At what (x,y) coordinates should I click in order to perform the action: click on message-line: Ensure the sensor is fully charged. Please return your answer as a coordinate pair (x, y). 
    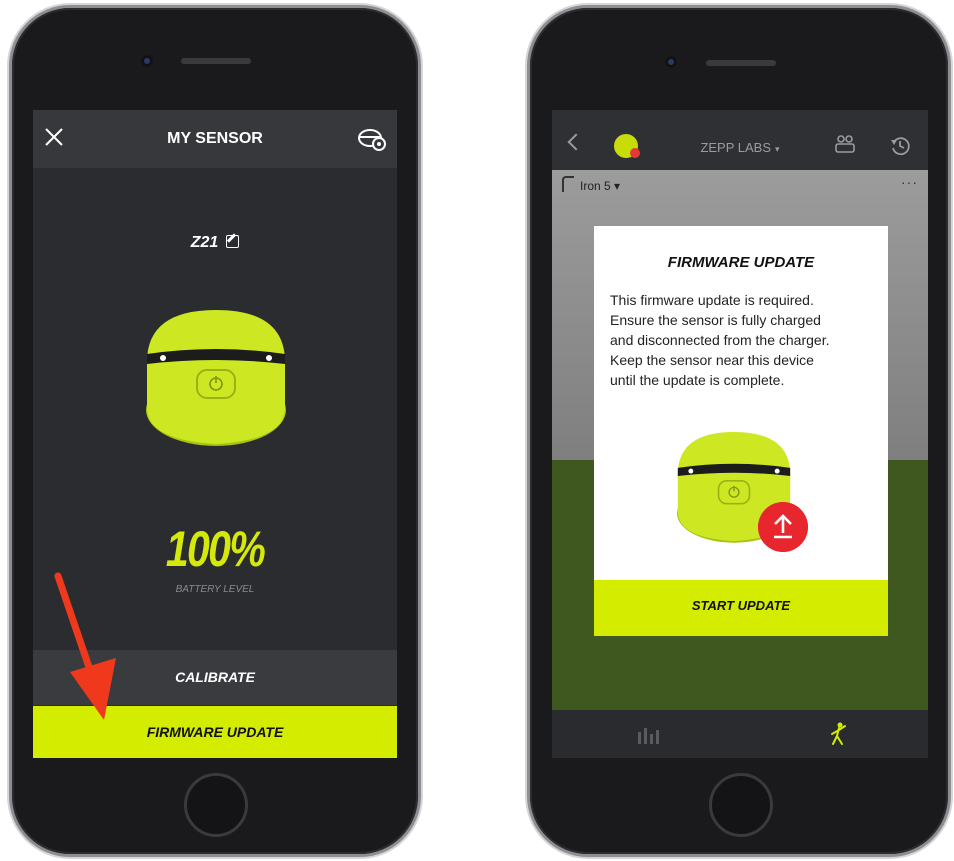
    Looking at the image, I should click on (715, 320).